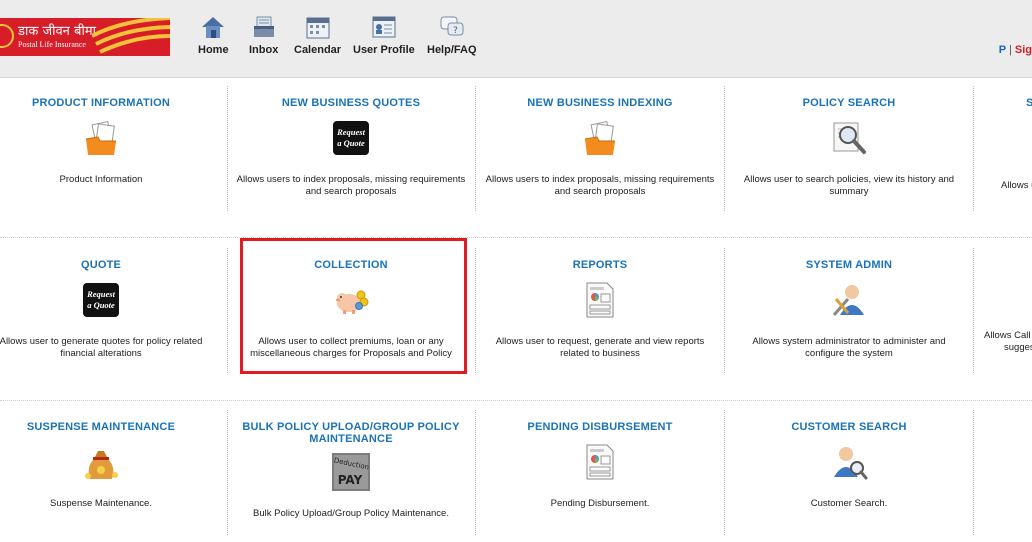 The height and width of the screenshot is (542, 1032). I want to click on tile-partial-right-row1: S Allows u, so click(1003, 144).